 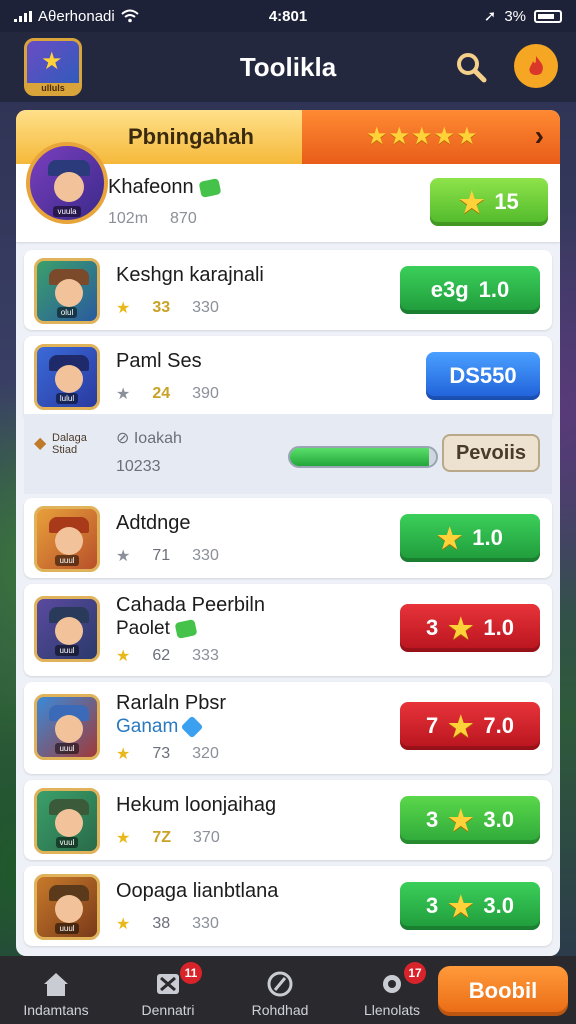 I want to click on reward-value: DS550, so click(x=483, y=375).